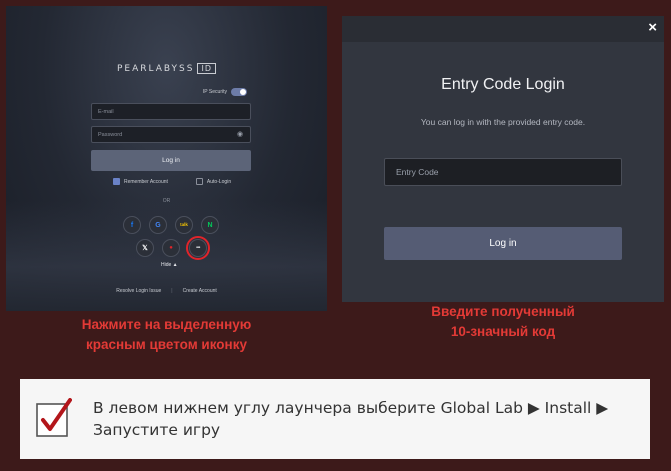 The width and height of the screenshot is (671, 471). Describe the element at coordinates (239, 92) in the screenshot. I see `ip-security-toggle` at that location.